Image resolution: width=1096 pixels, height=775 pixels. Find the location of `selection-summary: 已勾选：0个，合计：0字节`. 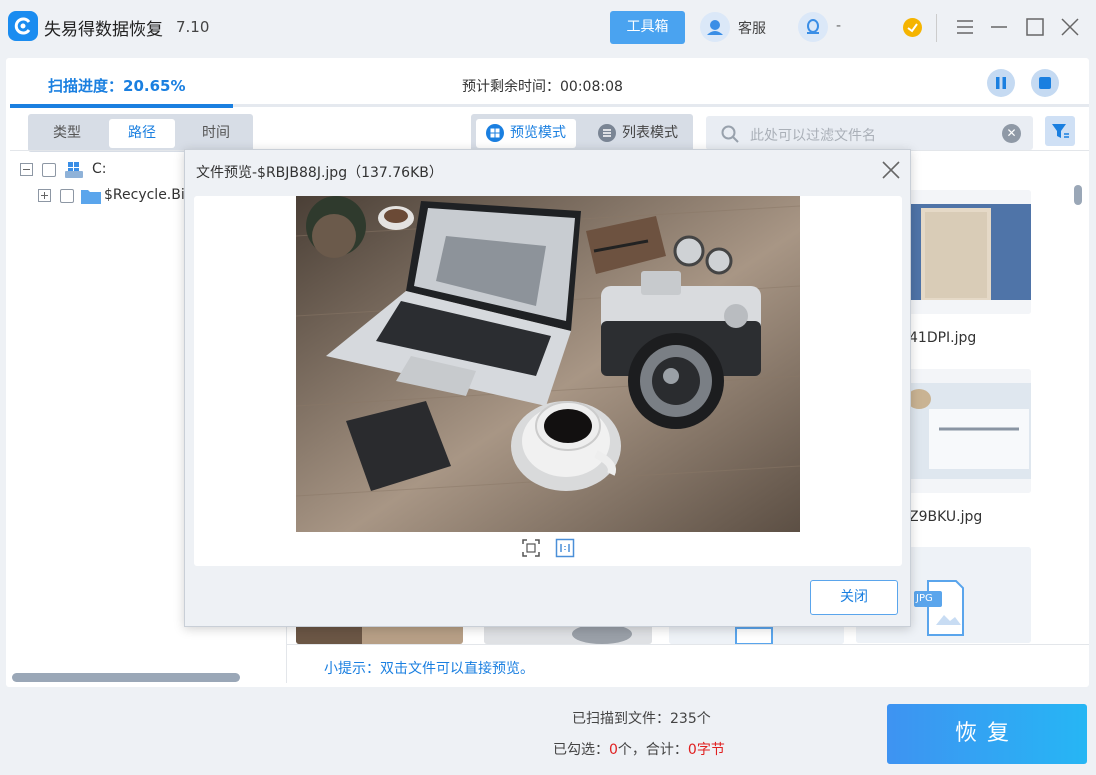

selection-summary: 已勾选：0个，合计：0字节 is located at coordinates (639, 749).